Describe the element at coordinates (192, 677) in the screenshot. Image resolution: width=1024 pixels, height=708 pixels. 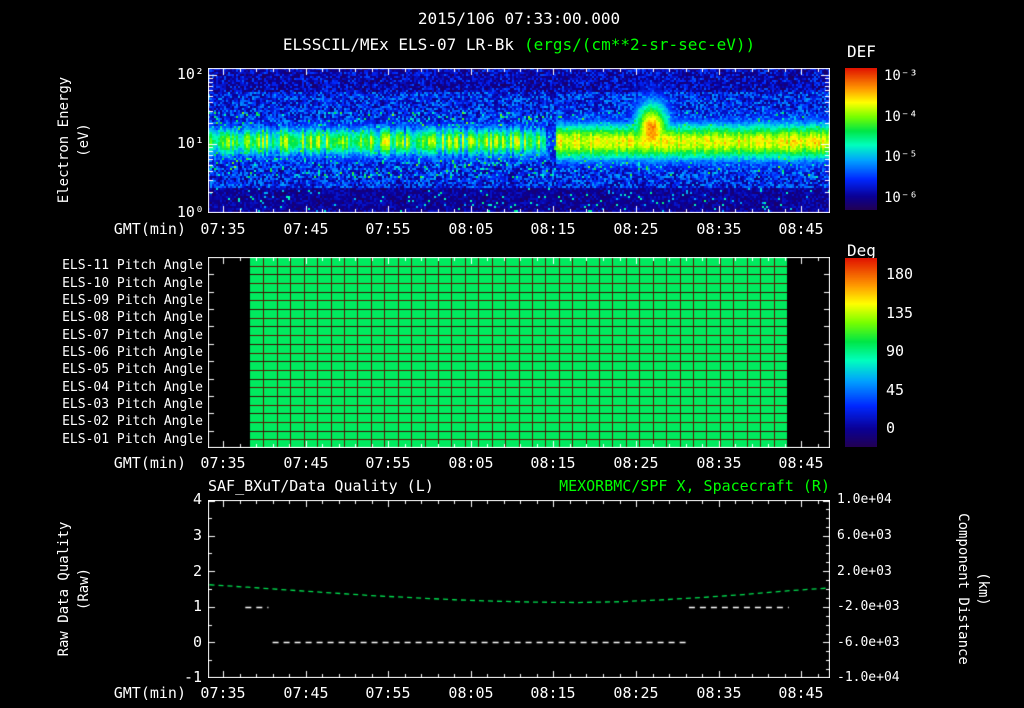
I see `quality-tick-label: -1` at that location.